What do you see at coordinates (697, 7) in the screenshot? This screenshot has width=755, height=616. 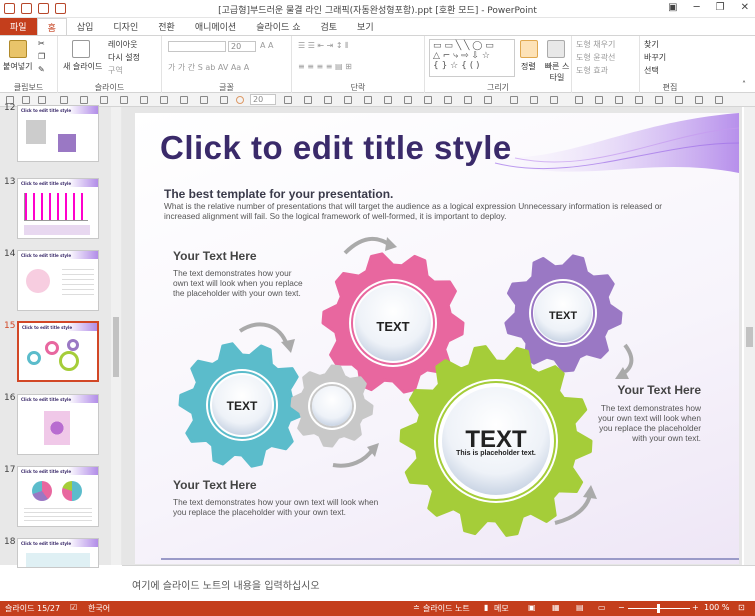 I see `minimize-icon: ─` at bounding box center [697, 7].